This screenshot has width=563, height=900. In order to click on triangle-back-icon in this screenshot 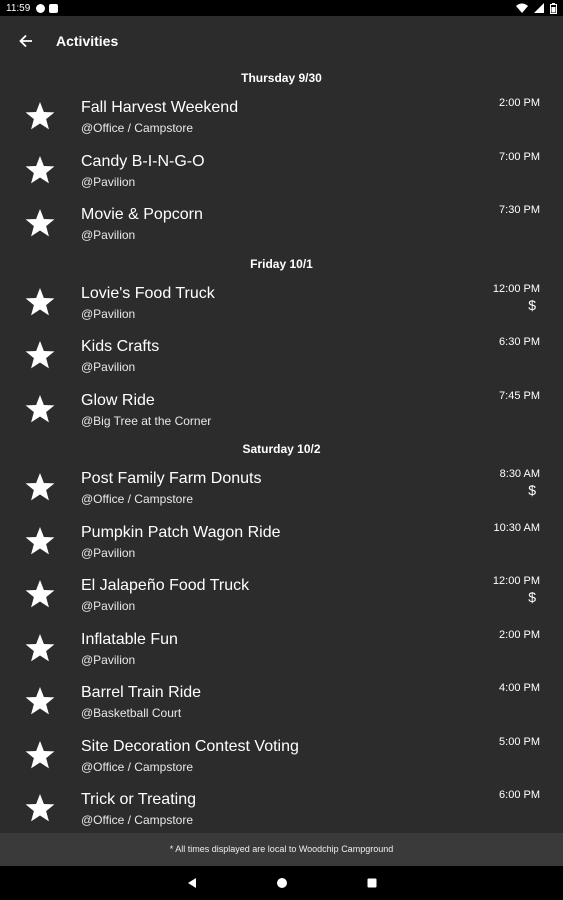, I will do `click(191, 883)`.